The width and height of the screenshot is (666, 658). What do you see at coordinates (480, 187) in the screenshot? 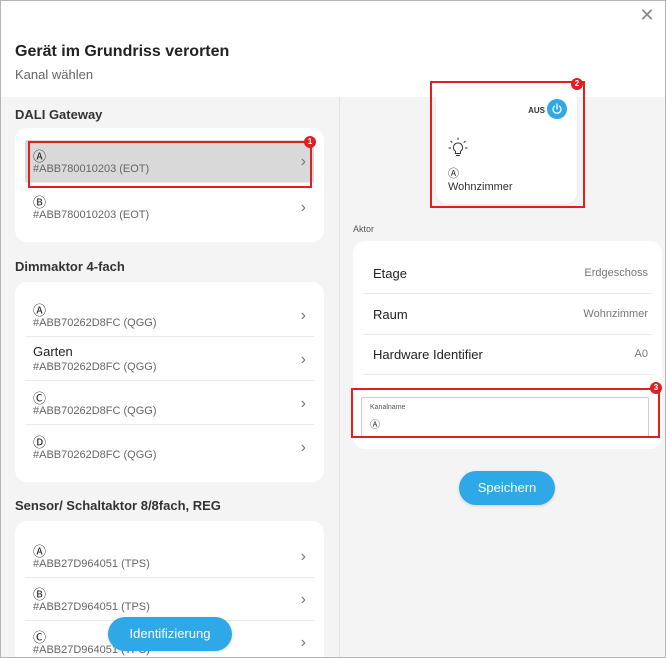
I see `tile-room: Wohnzimmer` at bounding box center [480, 187].